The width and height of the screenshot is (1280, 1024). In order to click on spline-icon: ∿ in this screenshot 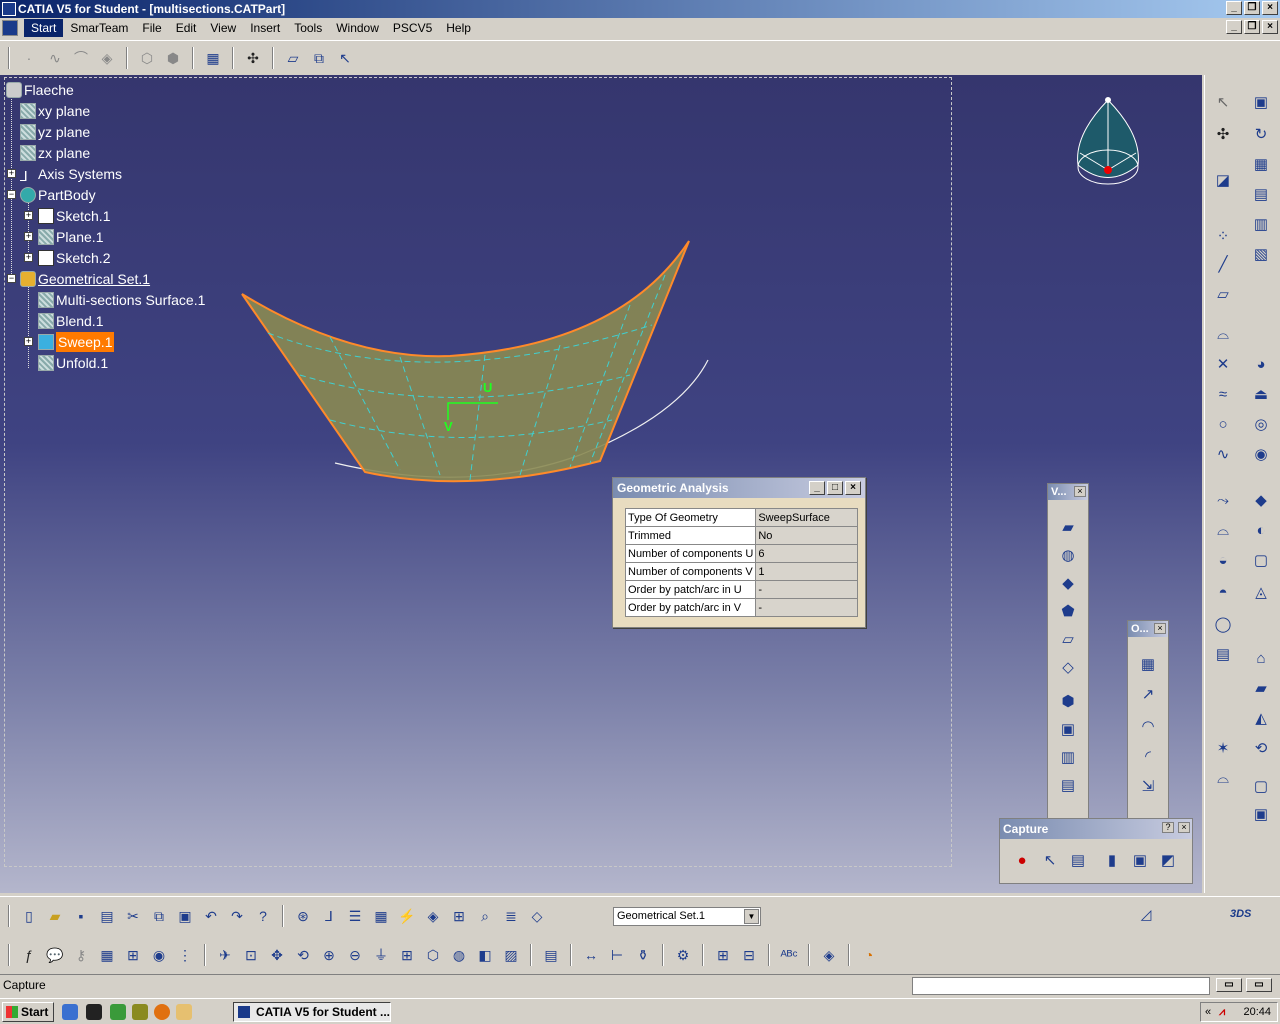, I will do `click(1223, 454)`.